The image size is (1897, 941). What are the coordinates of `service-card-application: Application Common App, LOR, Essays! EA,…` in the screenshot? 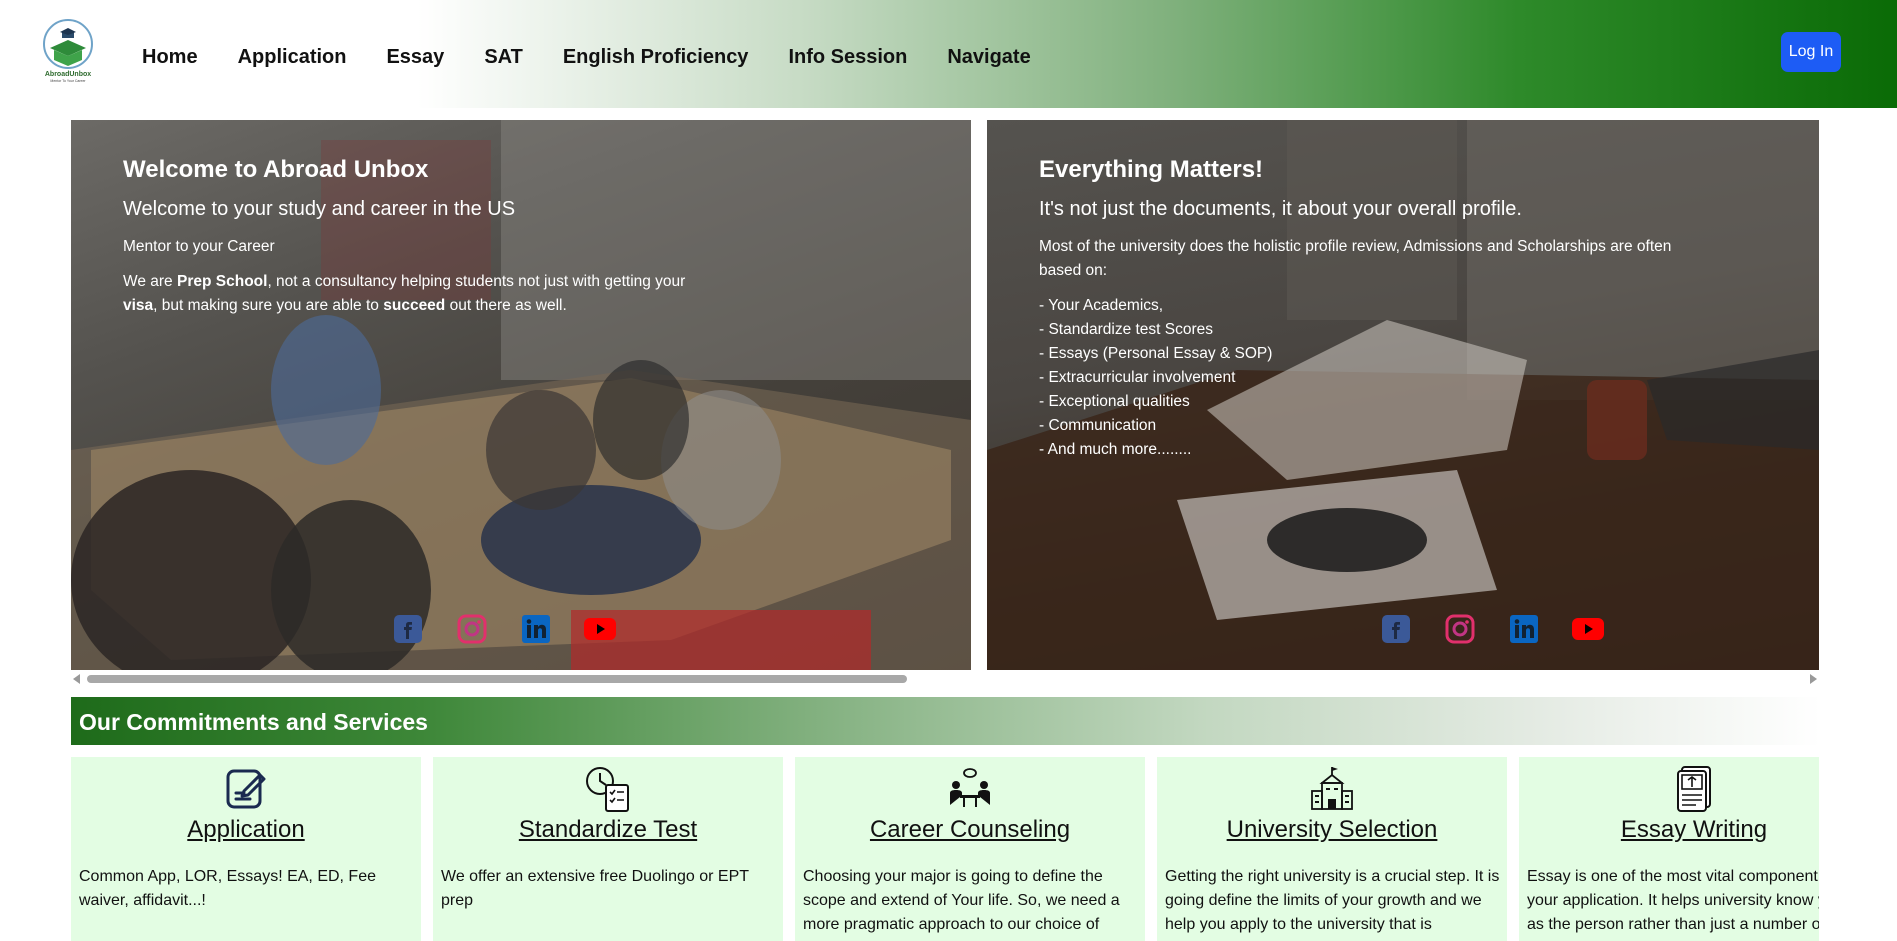 It's located at (246, 849).